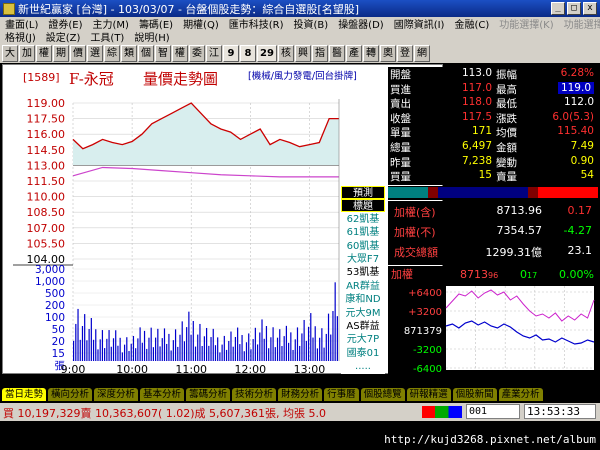 The width and height of the screenshot is (600, 450). I want to click on toolbar-button: 奧, so click(388, 53).